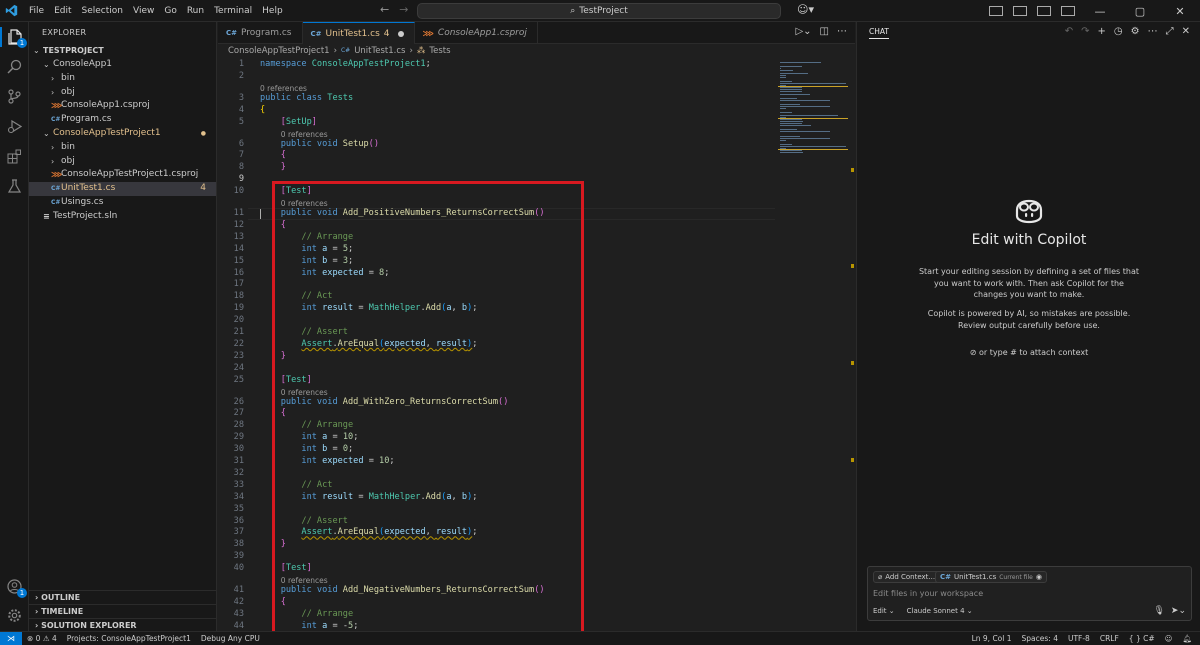 This screenshot has height=645, width=1200. What do you see at coordinates (842, 31) in the screenshot?
I see `more-actions-icon: ⋯` at bounding box center [842, 31].